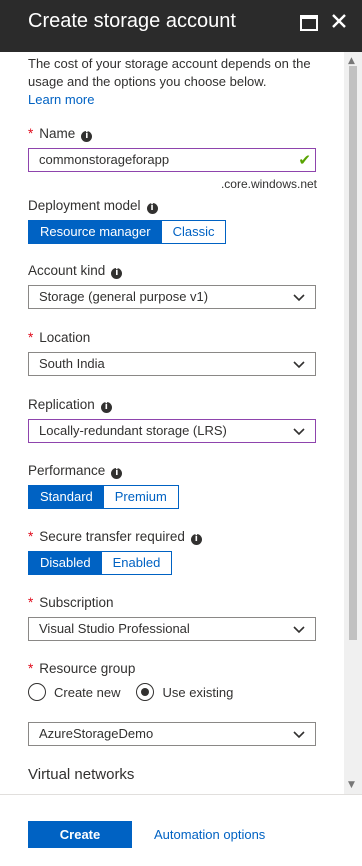 This screenshot has width=362, height=866. What do you see at coordinates (65, 337) in the screenshot?
I see `location-label-text: Location` at bounding box center [65, 337].